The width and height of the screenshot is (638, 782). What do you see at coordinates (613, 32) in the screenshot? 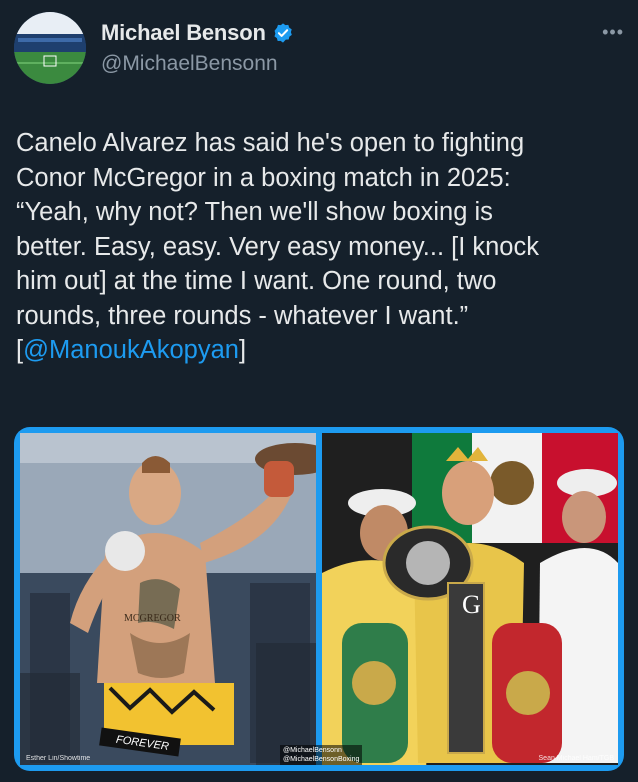
I see `more-options-icon: •••` at bounding box center [613, 32].